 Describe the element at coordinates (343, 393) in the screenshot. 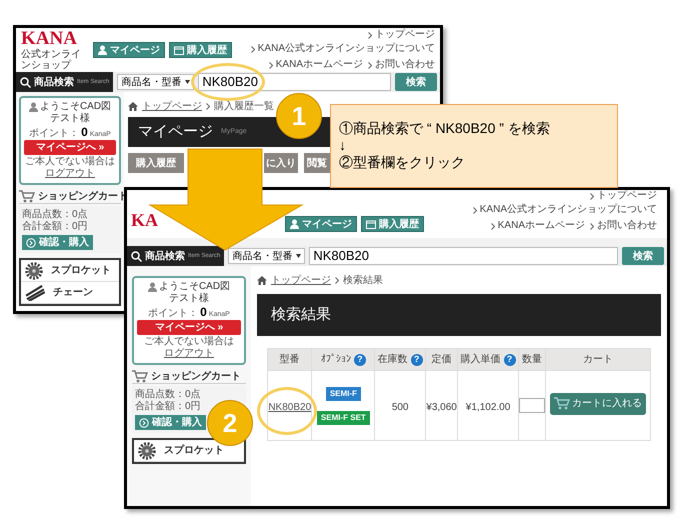

I see `option-button: SEMI-F` at that location.